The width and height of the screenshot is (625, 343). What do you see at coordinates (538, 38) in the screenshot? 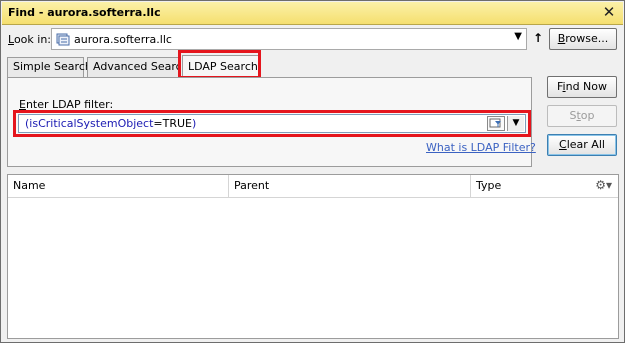
I see `up-level-icon: ↑` at bounding box center [538, 38].